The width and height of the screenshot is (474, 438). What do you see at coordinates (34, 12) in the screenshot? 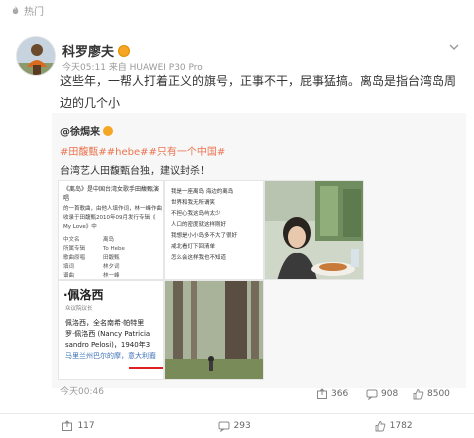
I see `hot-tag-label: 热门` at bounding box center [34, 12].